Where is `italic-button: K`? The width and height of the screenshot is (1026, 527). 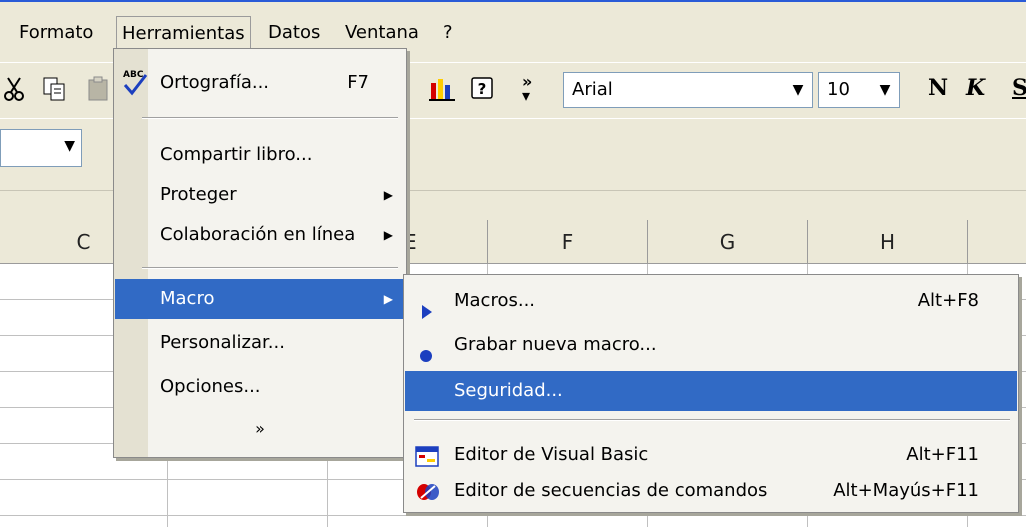
italic-button: K is located at coordinates (975, 88).